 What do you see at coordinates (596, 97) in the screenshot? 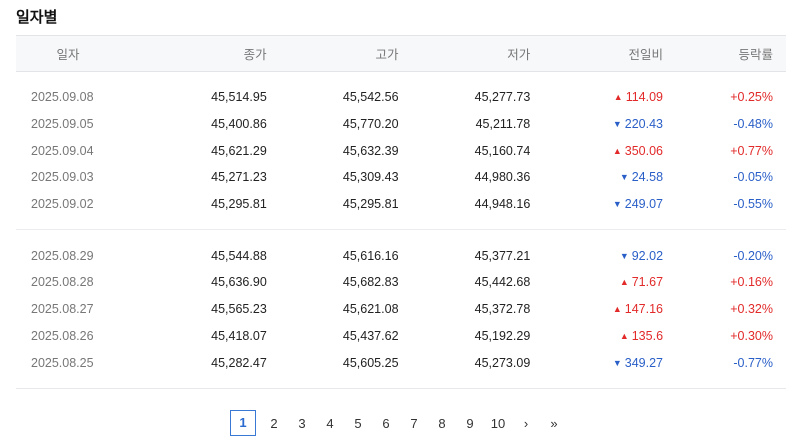
I see `cell-change: ▲ 114.09` at bounding box center [596, 97].